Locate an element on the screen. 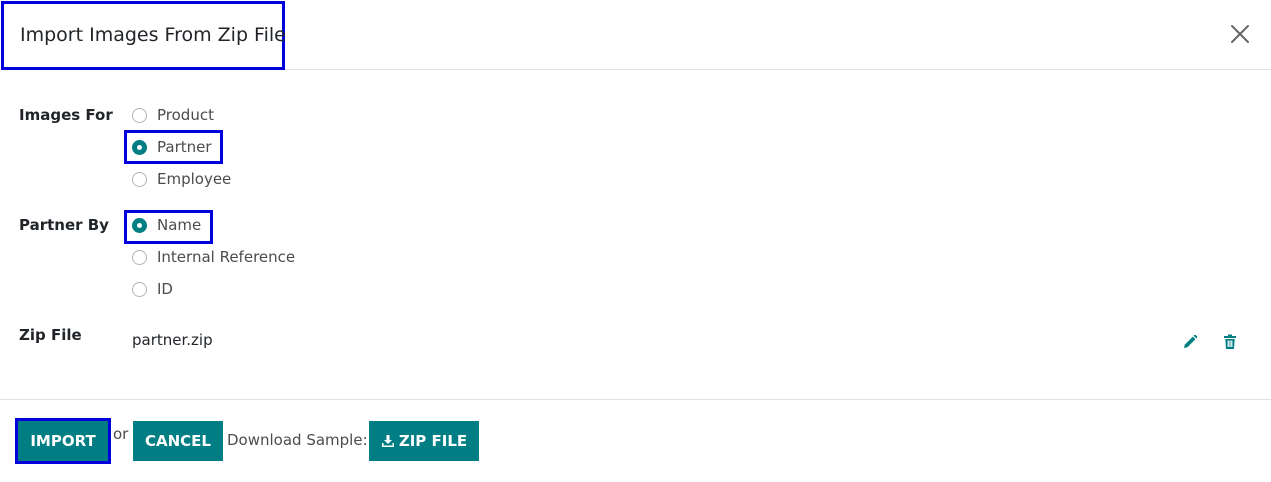 This screenshot has width=1271, height=482. radio-name-circle is located at coordinates (139, 225).